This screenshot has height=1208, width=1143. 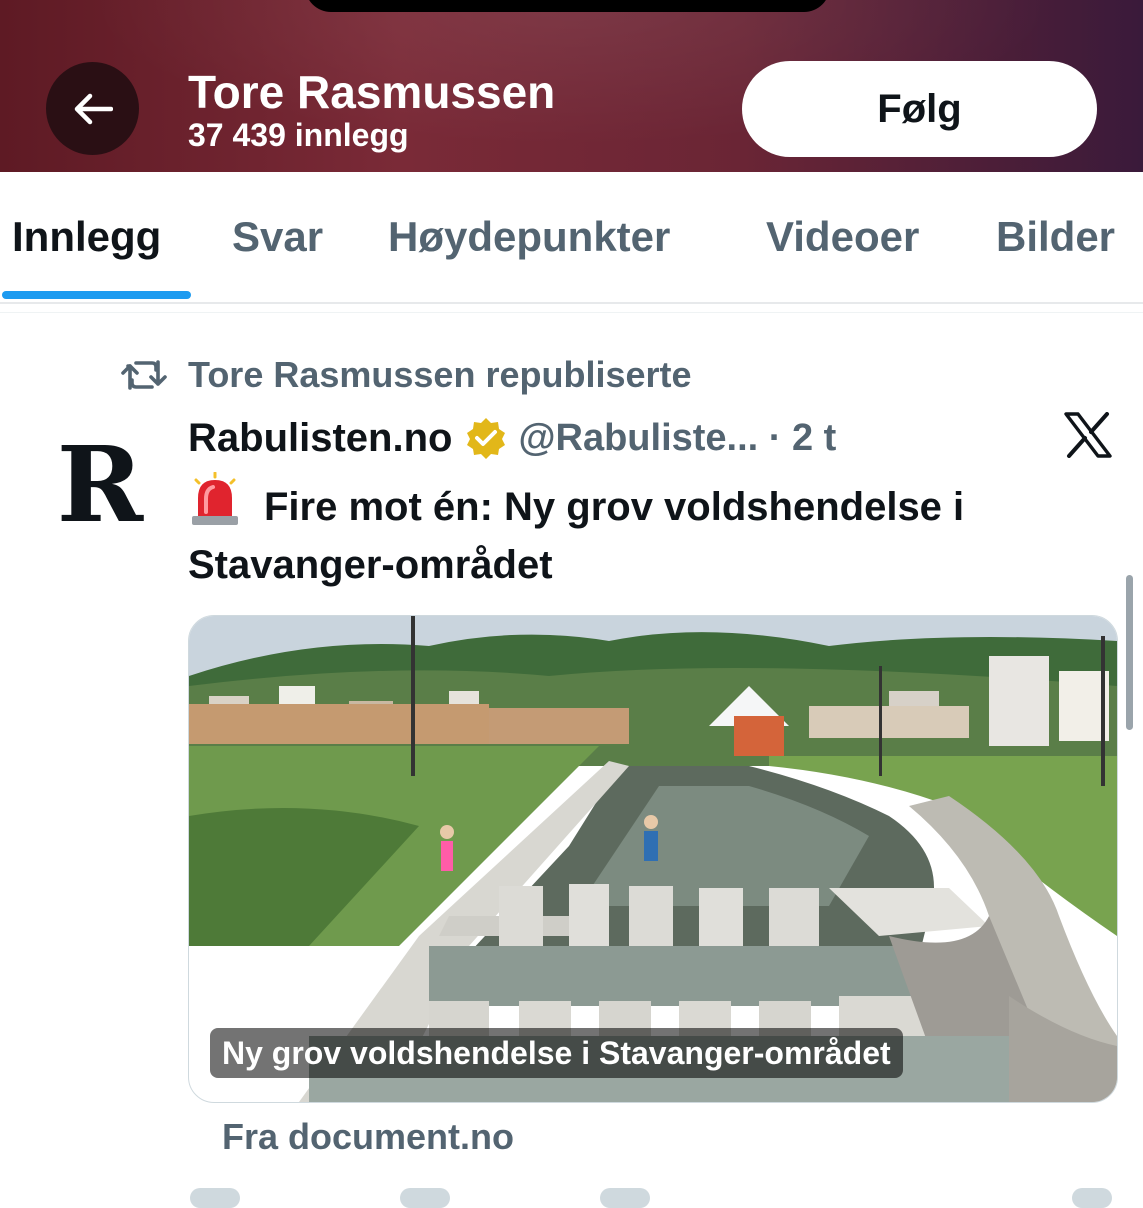 What do you see at coordinates (1088, 437) in the screenshot?
I see `x-logo-icon` at bounding box center [1088, 437].